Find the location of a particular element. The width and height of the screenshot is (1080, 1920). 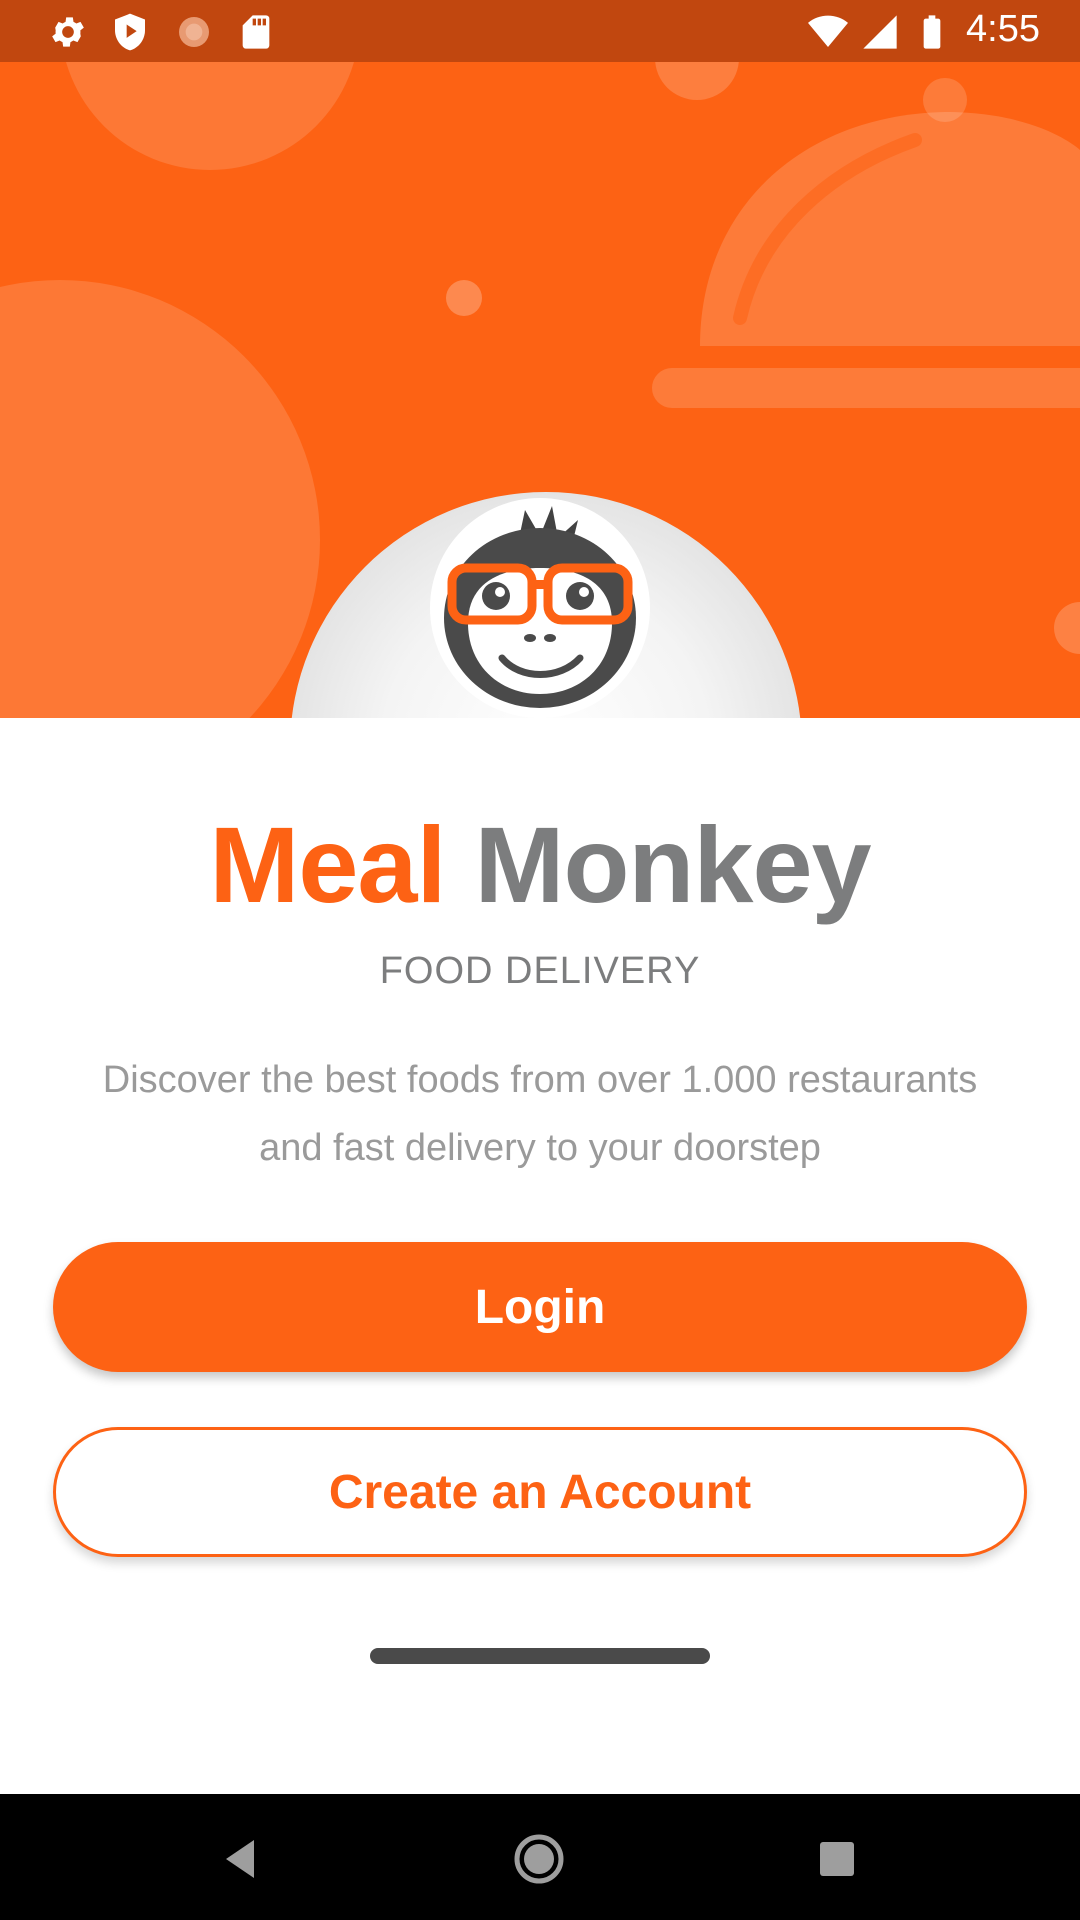

create-account-button: Create an Account is located at coordinates (540, 1492).